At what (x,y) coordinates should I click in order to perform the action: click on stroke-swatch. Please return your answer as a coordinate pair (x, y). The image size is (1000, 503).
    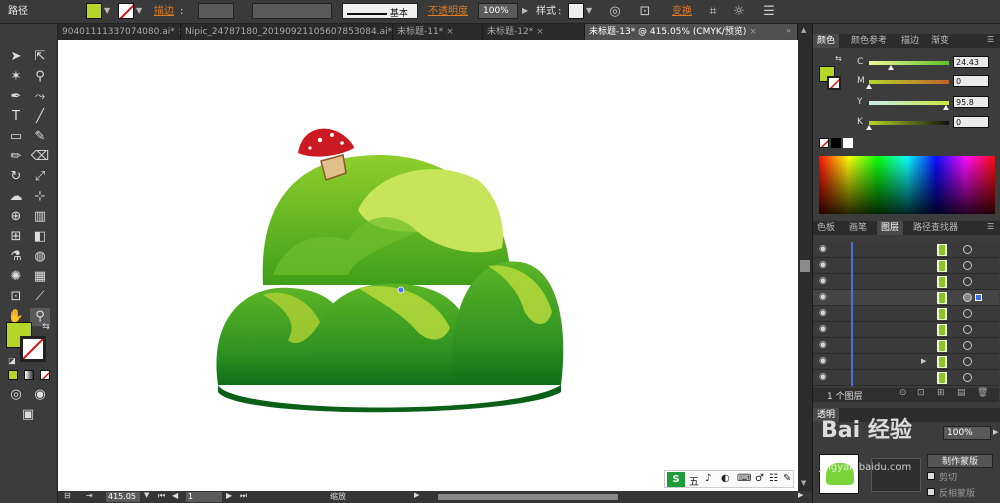
    Looking at the image, I should click on (126, 11).